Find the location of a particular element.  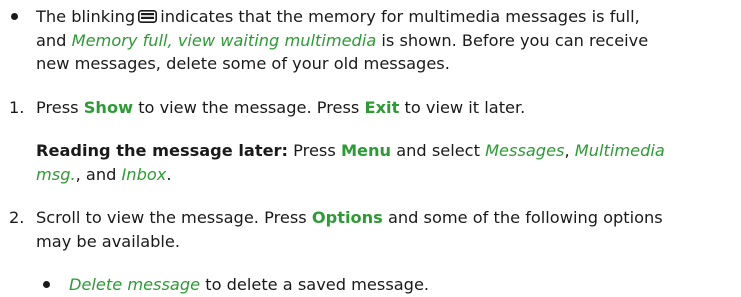

step-number: 1. is located at coordinates (17, 107).